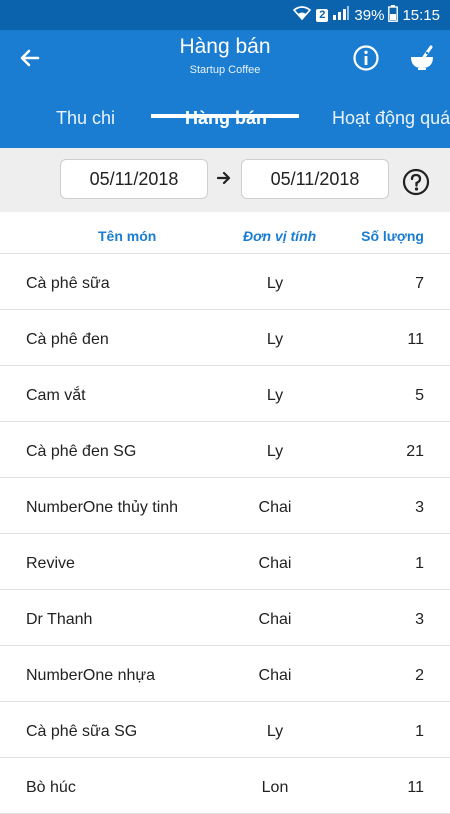  I want to click on item-qty: 2, so click(419, 675).